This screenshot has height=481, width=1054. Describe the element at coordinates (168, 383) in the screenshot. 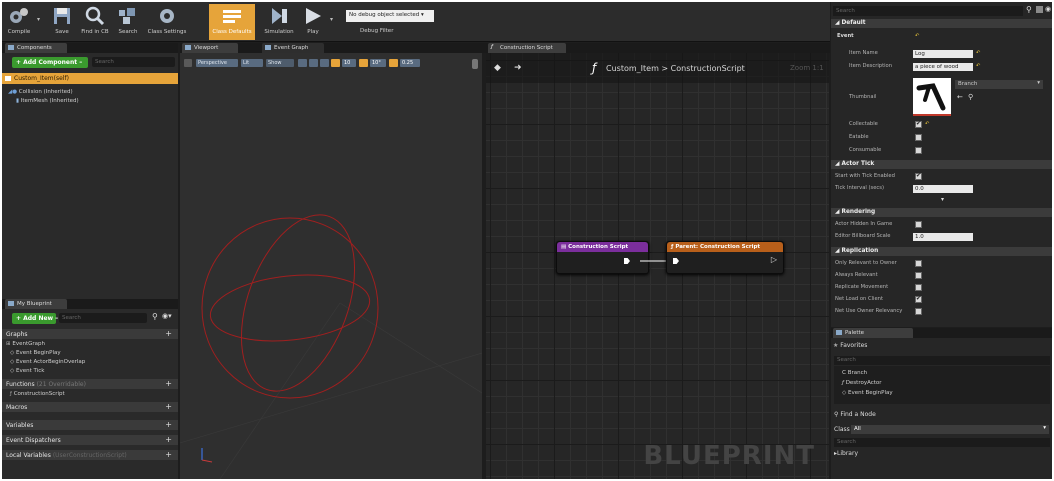

I see `add-function-icon: +` at that location.